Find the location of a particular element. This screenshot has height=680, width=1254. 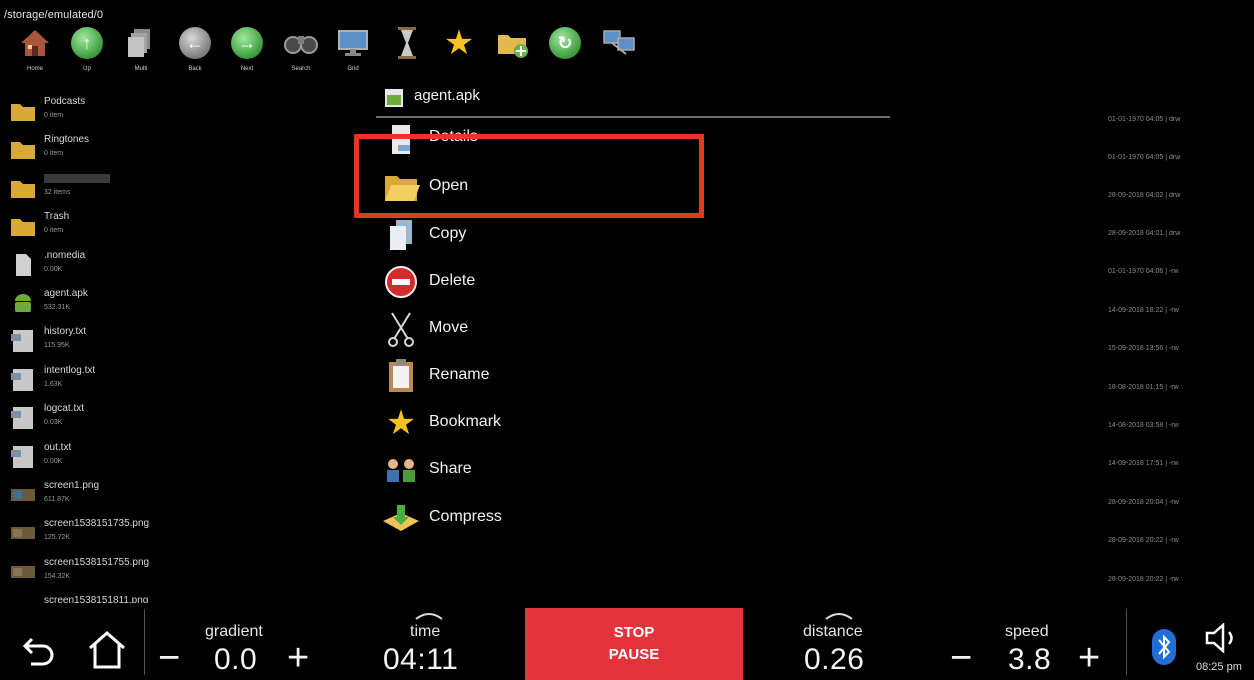

list-item: .nomedia 0.00K is located at coordinates (180, 265).